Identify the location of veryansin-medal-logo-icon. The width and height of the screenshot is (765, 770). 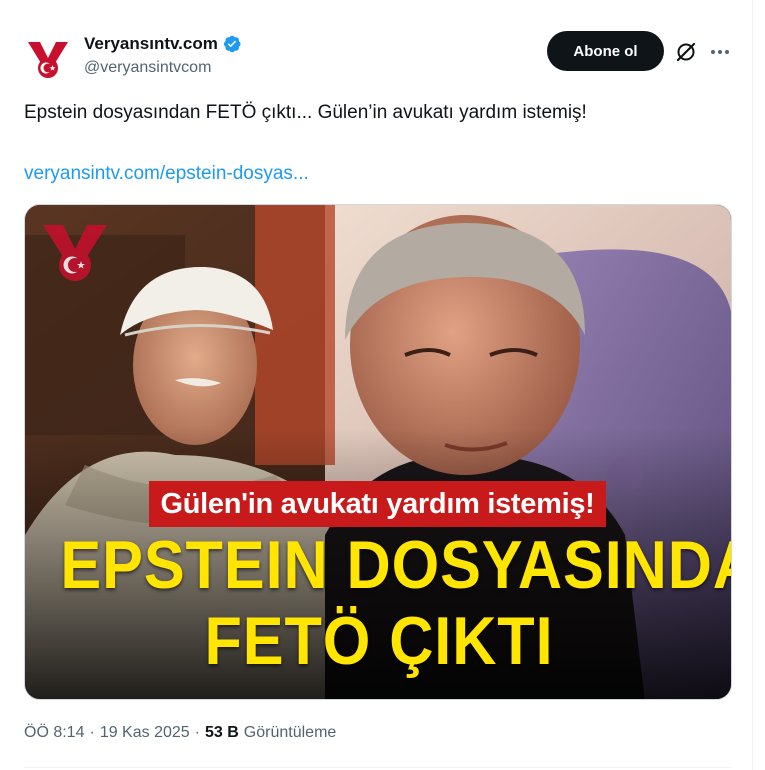
(48, 60).